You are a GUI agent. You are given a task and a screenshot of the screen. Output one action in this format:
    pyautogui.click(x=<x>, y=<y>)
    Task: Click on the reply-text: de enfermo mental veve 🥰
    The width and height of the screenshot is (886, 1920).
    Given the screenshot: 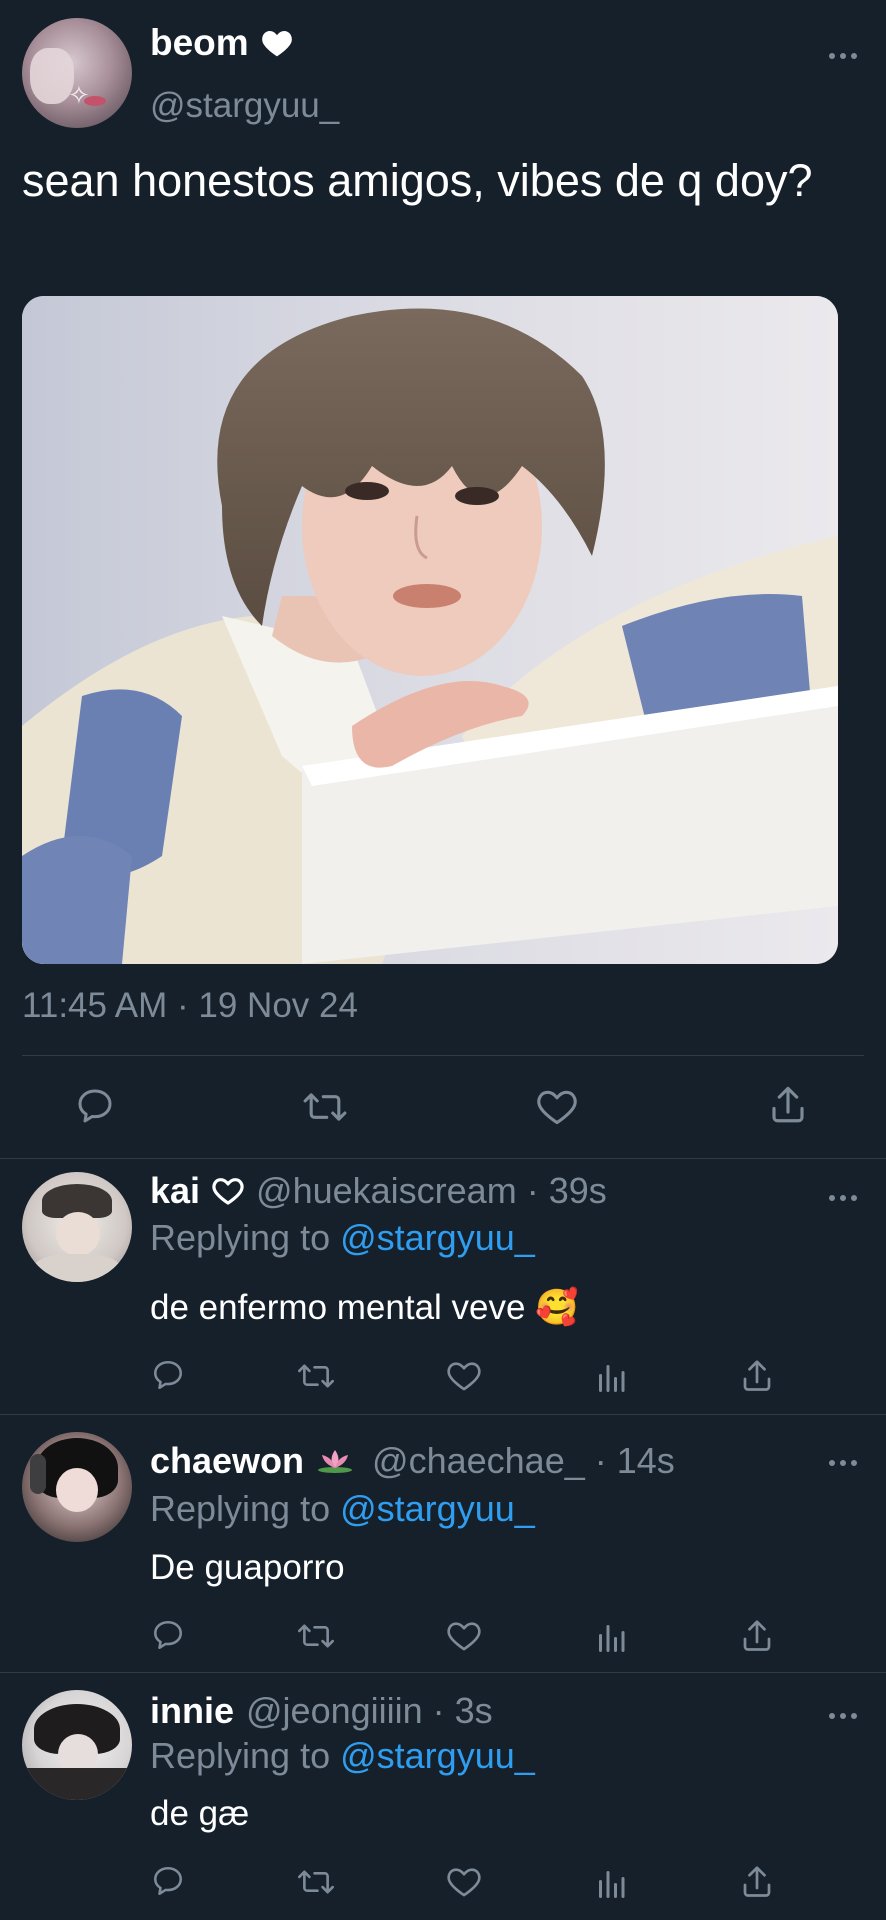 What is the action you would take?
    pyautogui.click(x=364, y=1307)
    